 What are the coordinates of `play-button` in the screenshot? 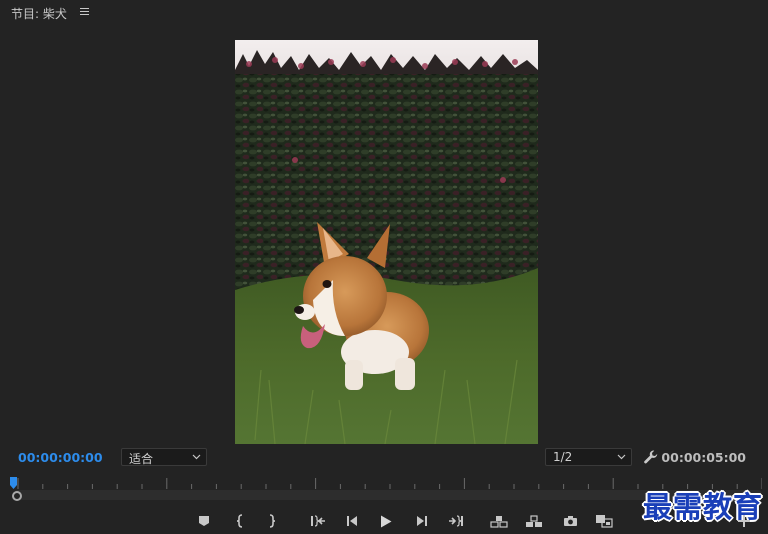 It's located at (386, 521).